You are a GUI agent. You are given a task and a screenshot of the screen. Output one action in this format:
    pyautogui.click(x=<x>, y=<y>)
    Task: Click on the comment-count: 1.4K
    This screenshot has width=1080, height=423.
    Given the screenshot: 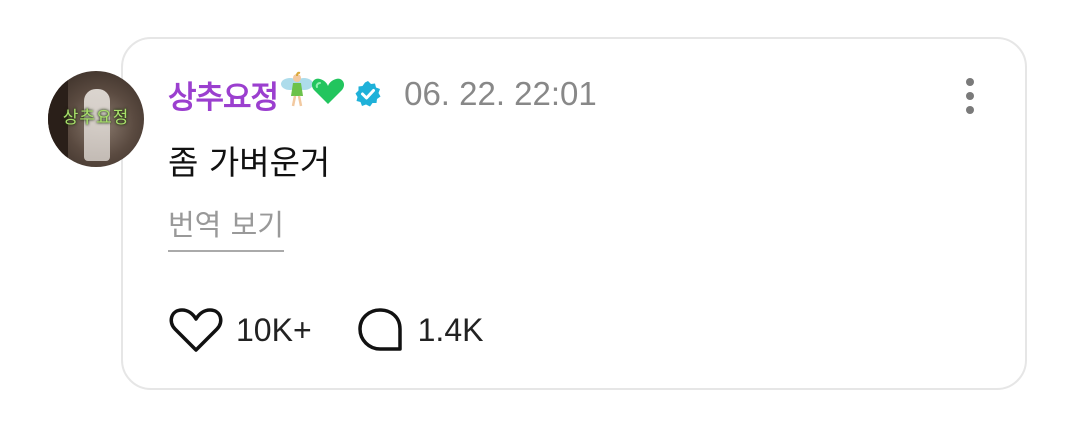 What is the action you would take?
    pyautogui.click(x=450, y=329)
    